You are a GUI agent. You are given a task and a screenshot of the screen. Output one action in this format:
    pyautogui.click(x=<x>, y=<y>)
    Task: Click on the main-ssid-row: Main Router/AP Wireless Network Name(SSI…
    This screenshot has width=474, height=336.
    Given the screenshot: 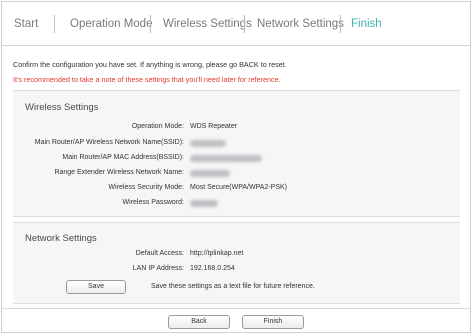 What is the action you would take?
    pyautogui.click(x=236, y=145)
    